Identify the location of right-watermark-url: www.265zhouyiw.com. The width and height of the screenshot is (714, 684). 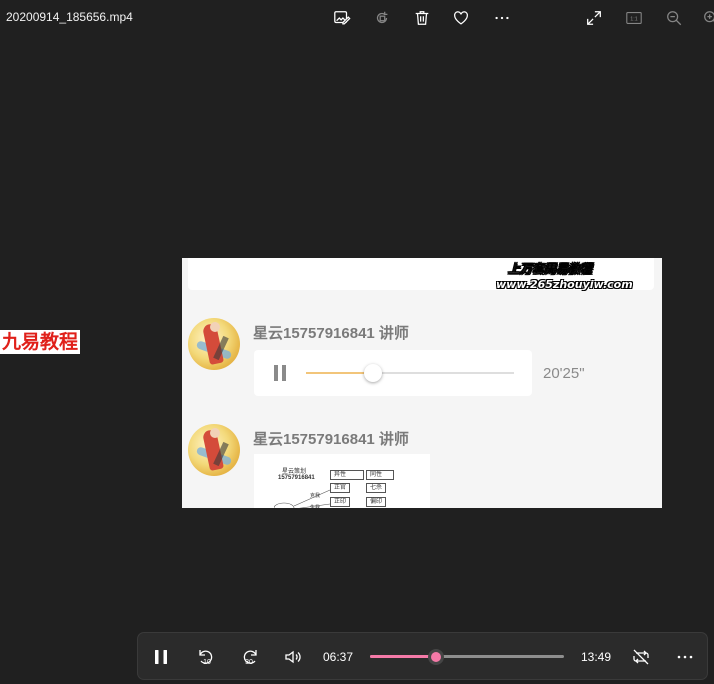
(564, 284).